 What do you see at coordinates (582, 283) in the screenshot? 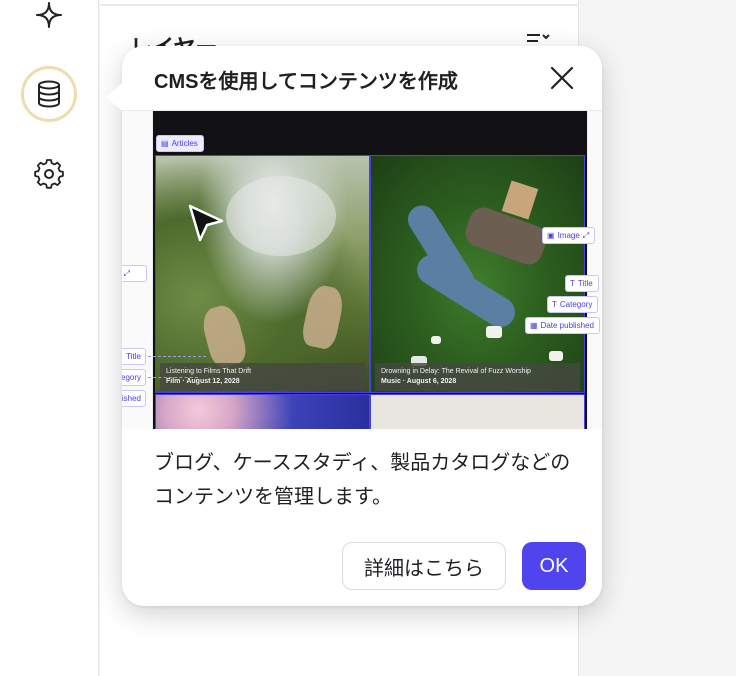
I see `title-field-chip: T Title` at bounding box center [582, 283].